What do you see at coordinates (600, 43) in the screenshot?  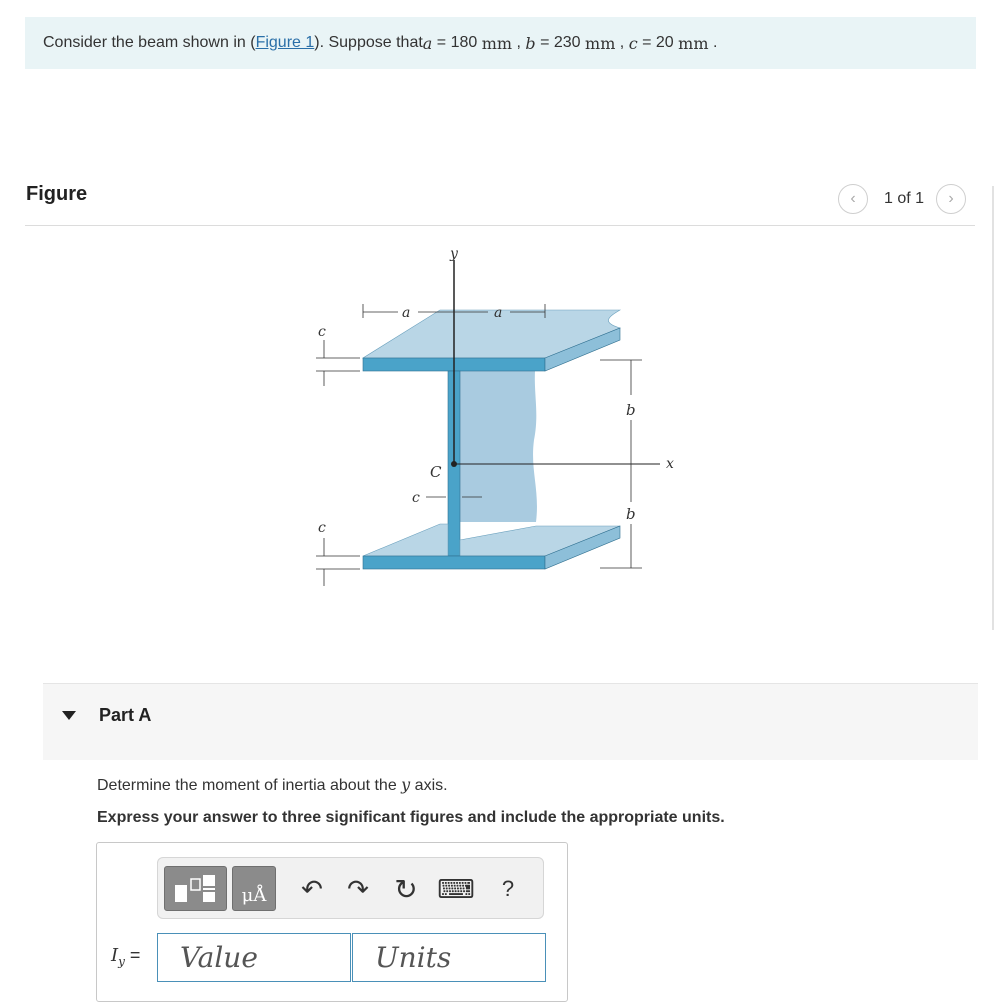 I see `b-unit: mm` at bounding box center [600, 43].